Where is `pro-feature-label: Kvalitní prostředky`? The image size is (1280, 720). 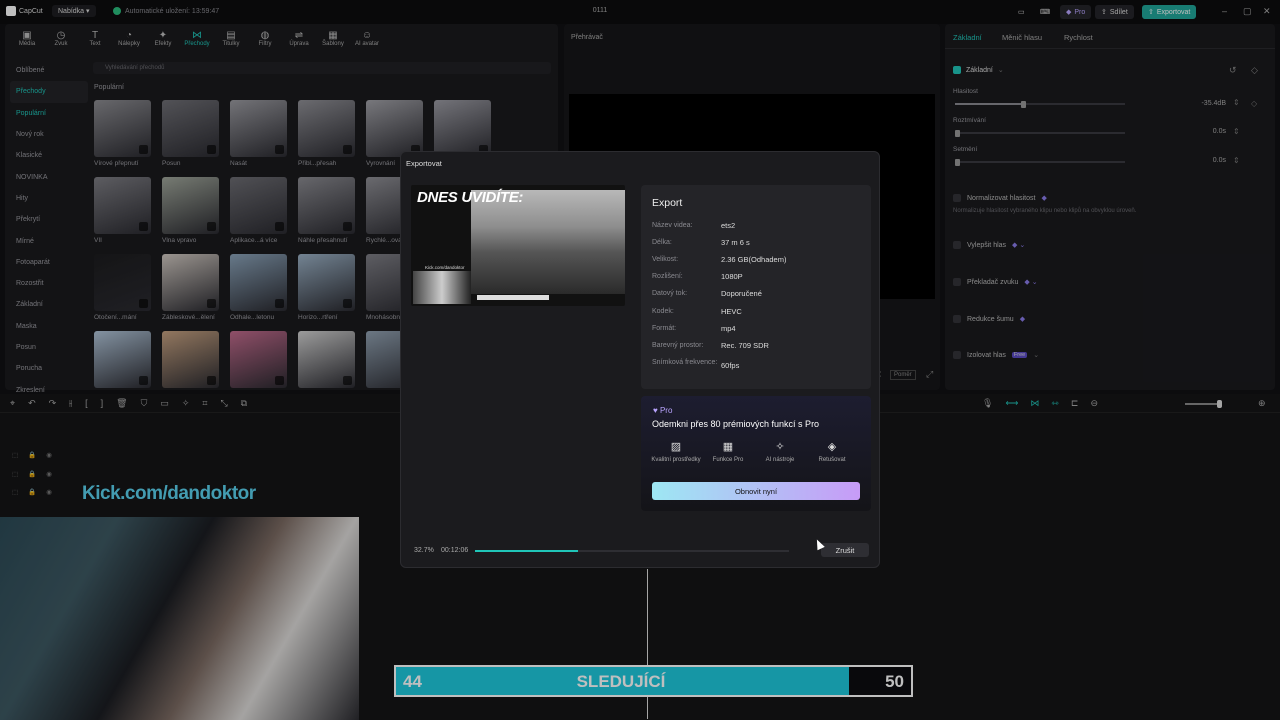
pro-feature-label: Kvalitní prostředky is located at coordinates (676, 460).